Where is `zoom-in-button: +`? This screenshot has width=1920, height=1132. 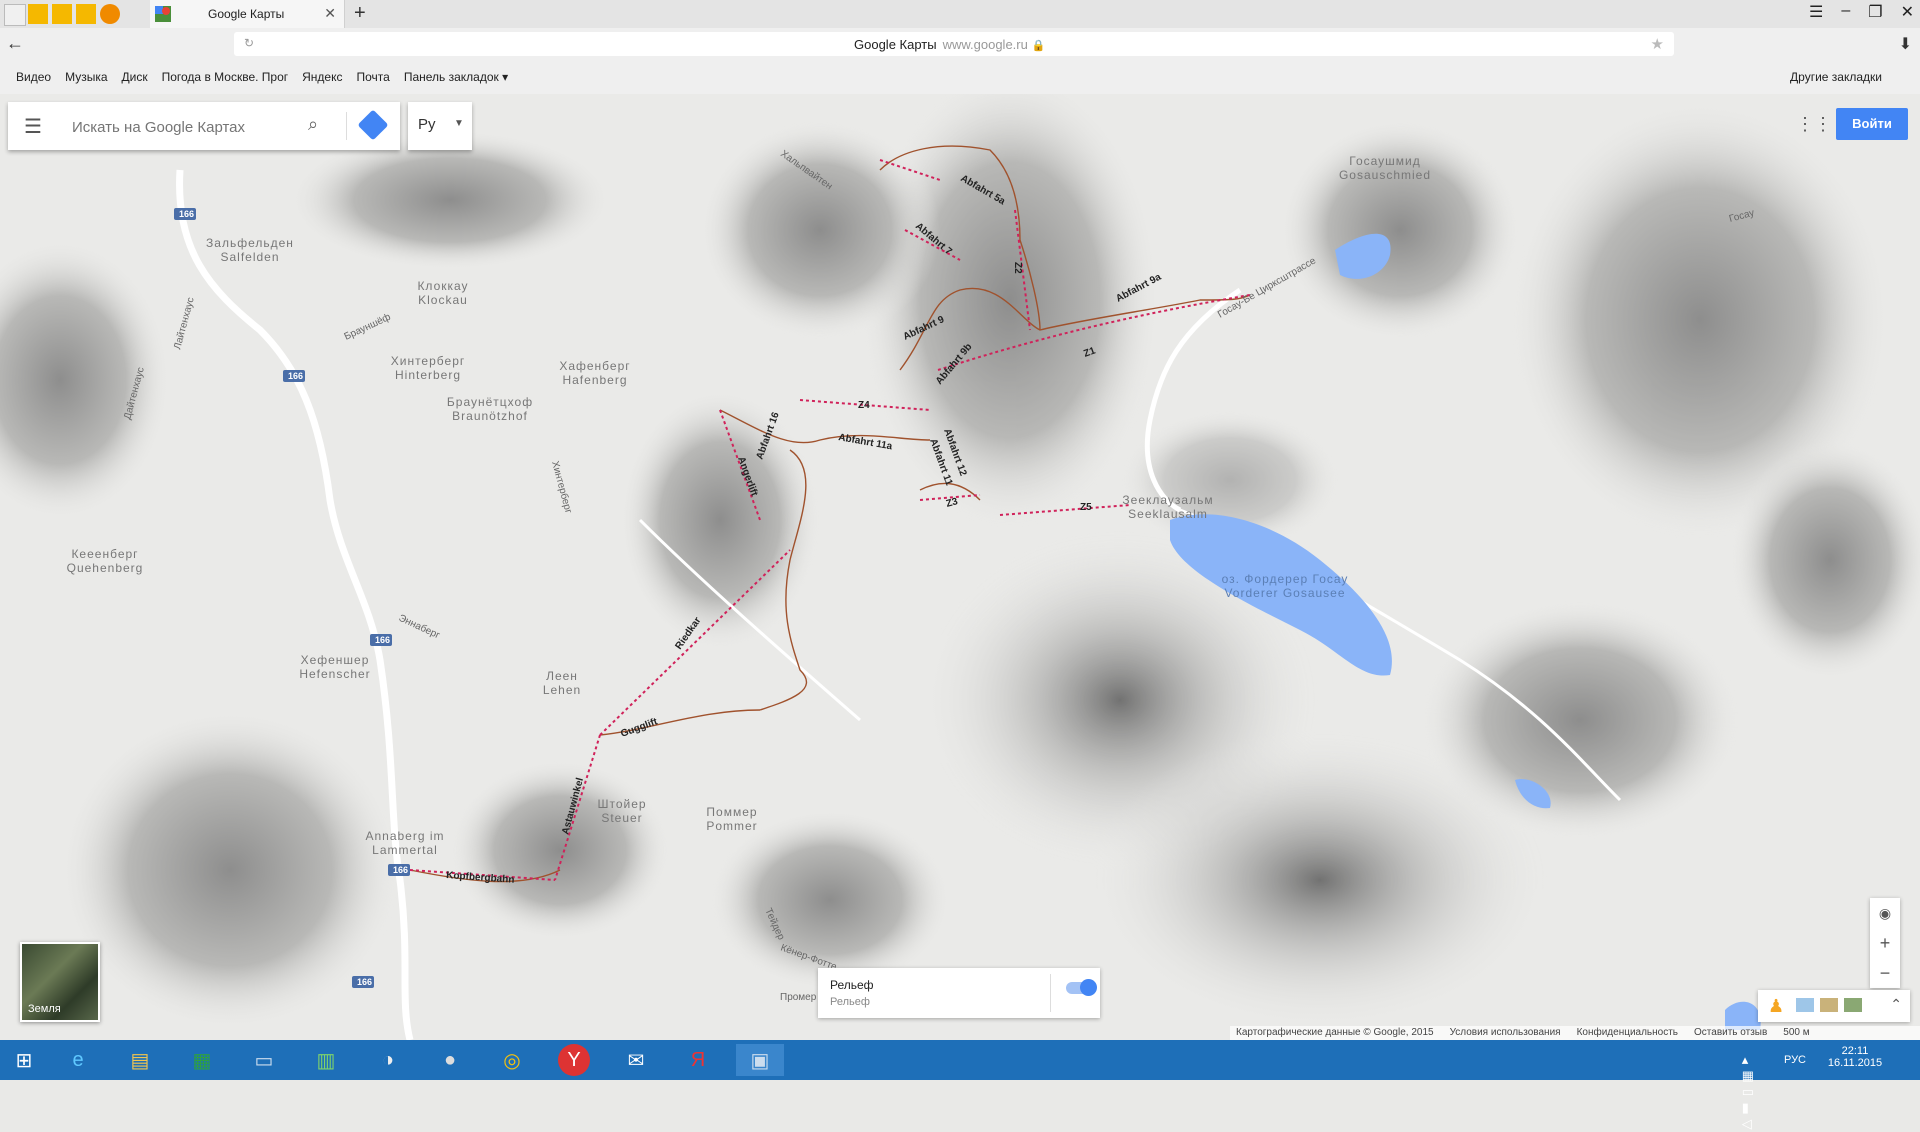 zoom-in-button: + is located at coordinates (1885, 943).